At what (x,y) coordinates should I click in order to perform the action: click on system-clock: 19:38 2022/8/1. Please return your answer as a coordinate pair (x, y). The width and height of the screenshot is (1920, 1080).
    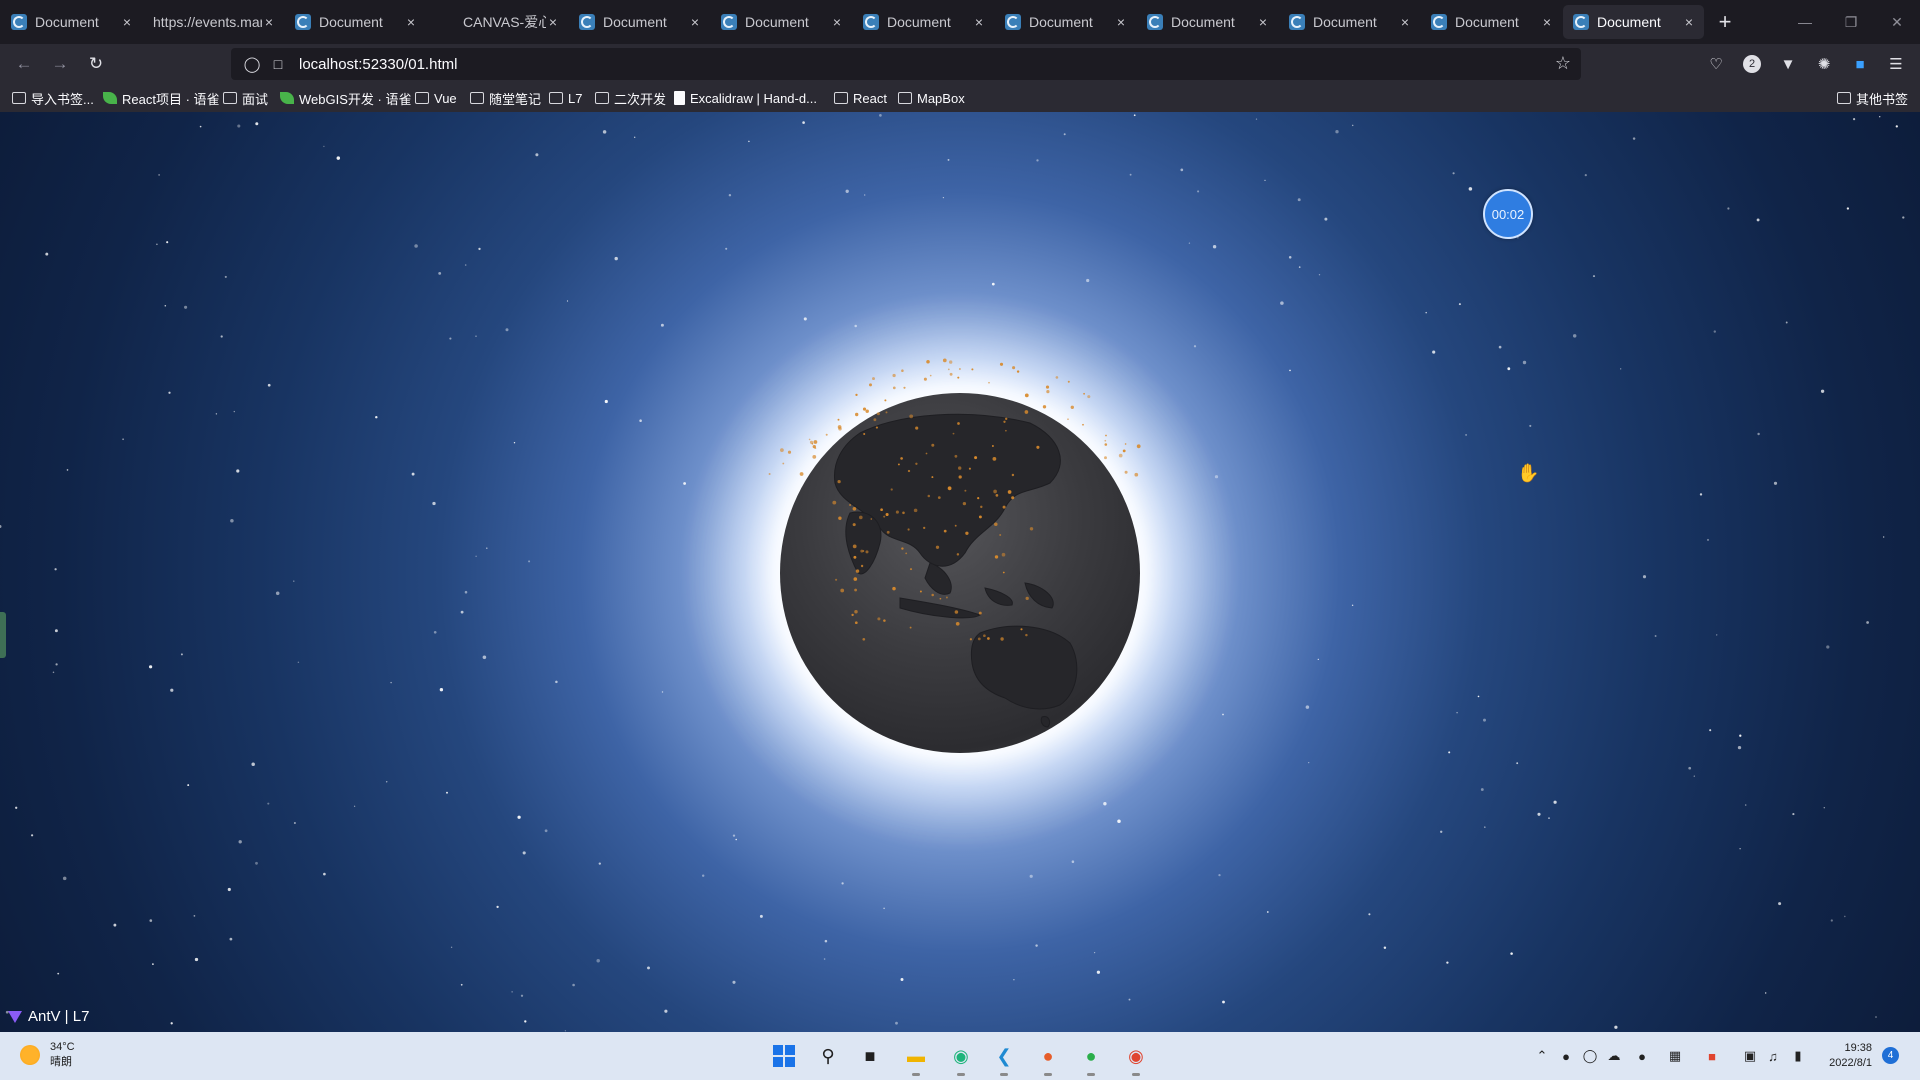
    Looking at the image, I should click on (1846, 1056).